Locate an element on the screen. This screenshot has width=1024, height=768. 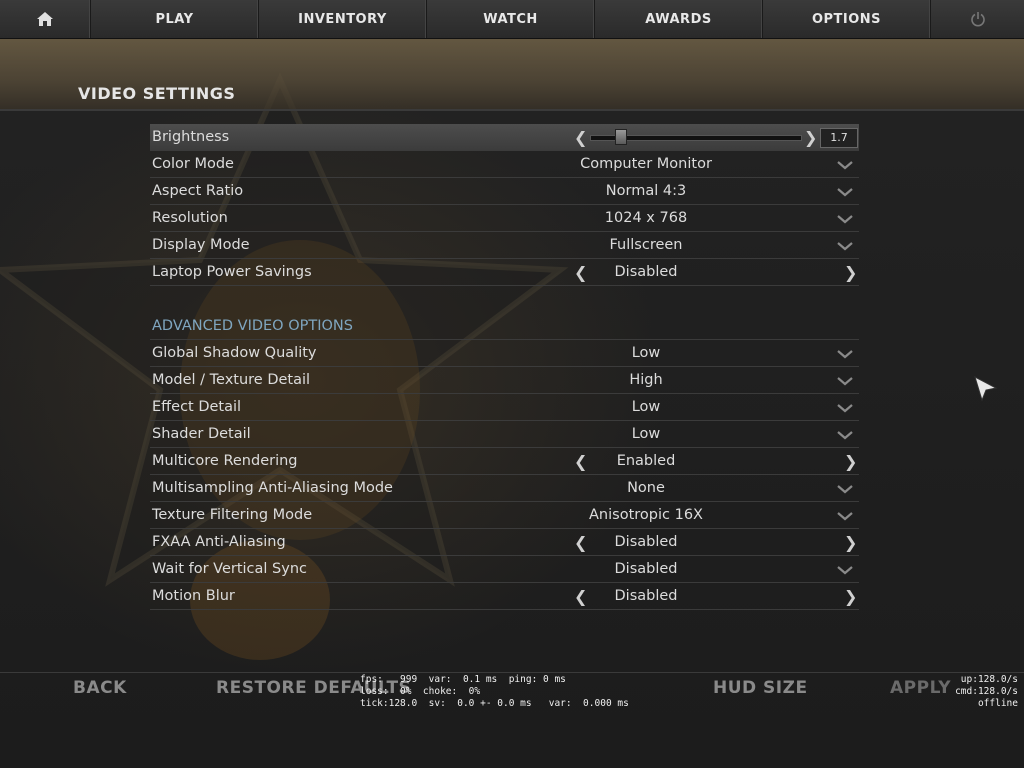
setting-row: FXAA Anti-Aliasing Disabled ❮ ❯ is located at coordinates (504, 542).